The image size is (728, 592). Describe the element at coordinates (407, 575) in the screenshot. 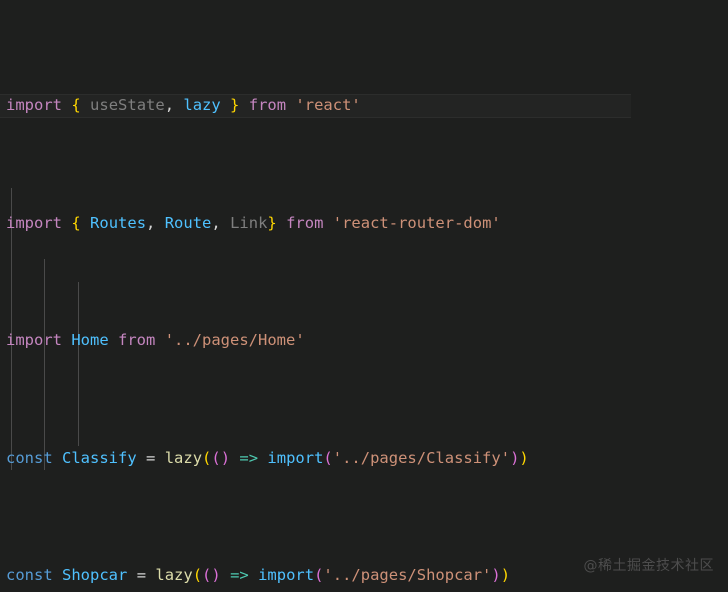

I see `module-path-shopcar: '../pages/Shopcar'` at that location.